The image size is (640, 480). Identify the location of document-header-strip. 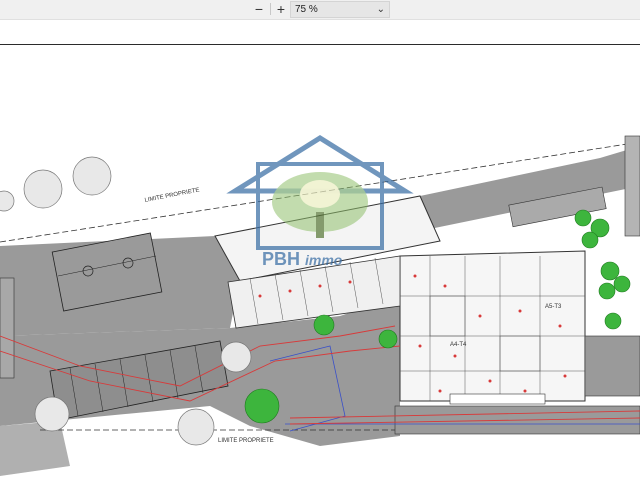
(320, 32).